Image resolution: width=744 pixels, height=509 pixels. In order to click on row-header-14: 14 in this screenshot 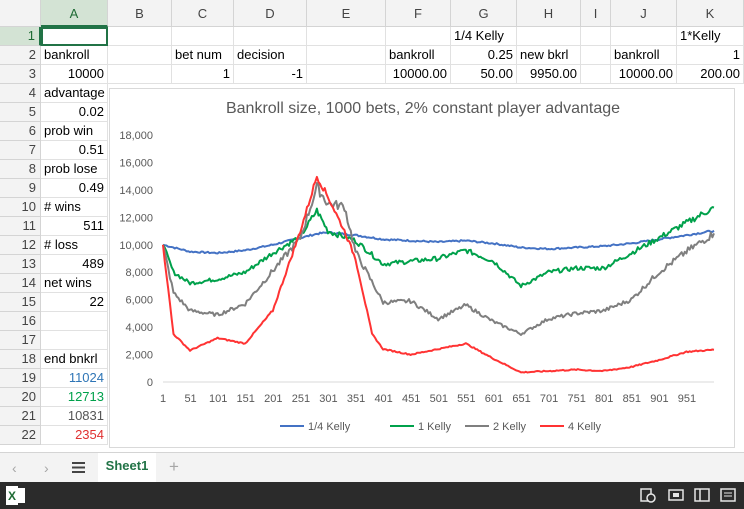, I will do `click(20, 283)`.